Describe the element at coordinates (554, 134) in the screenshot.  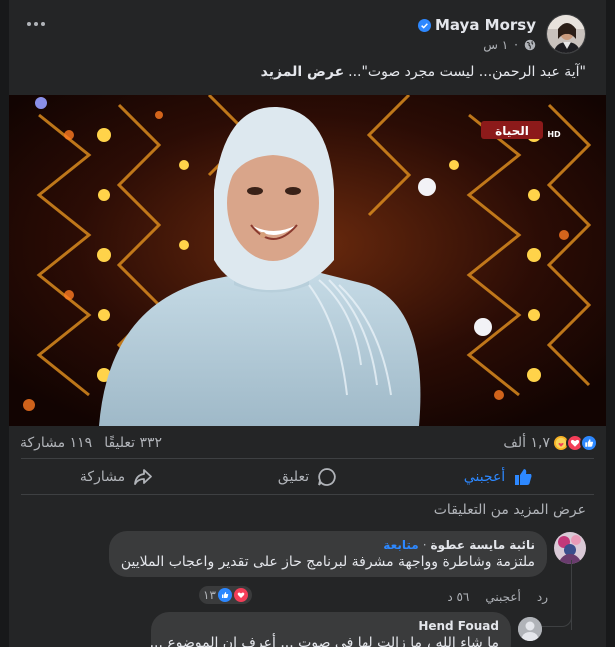
I see `channel-hd-badge: HD` at that location.